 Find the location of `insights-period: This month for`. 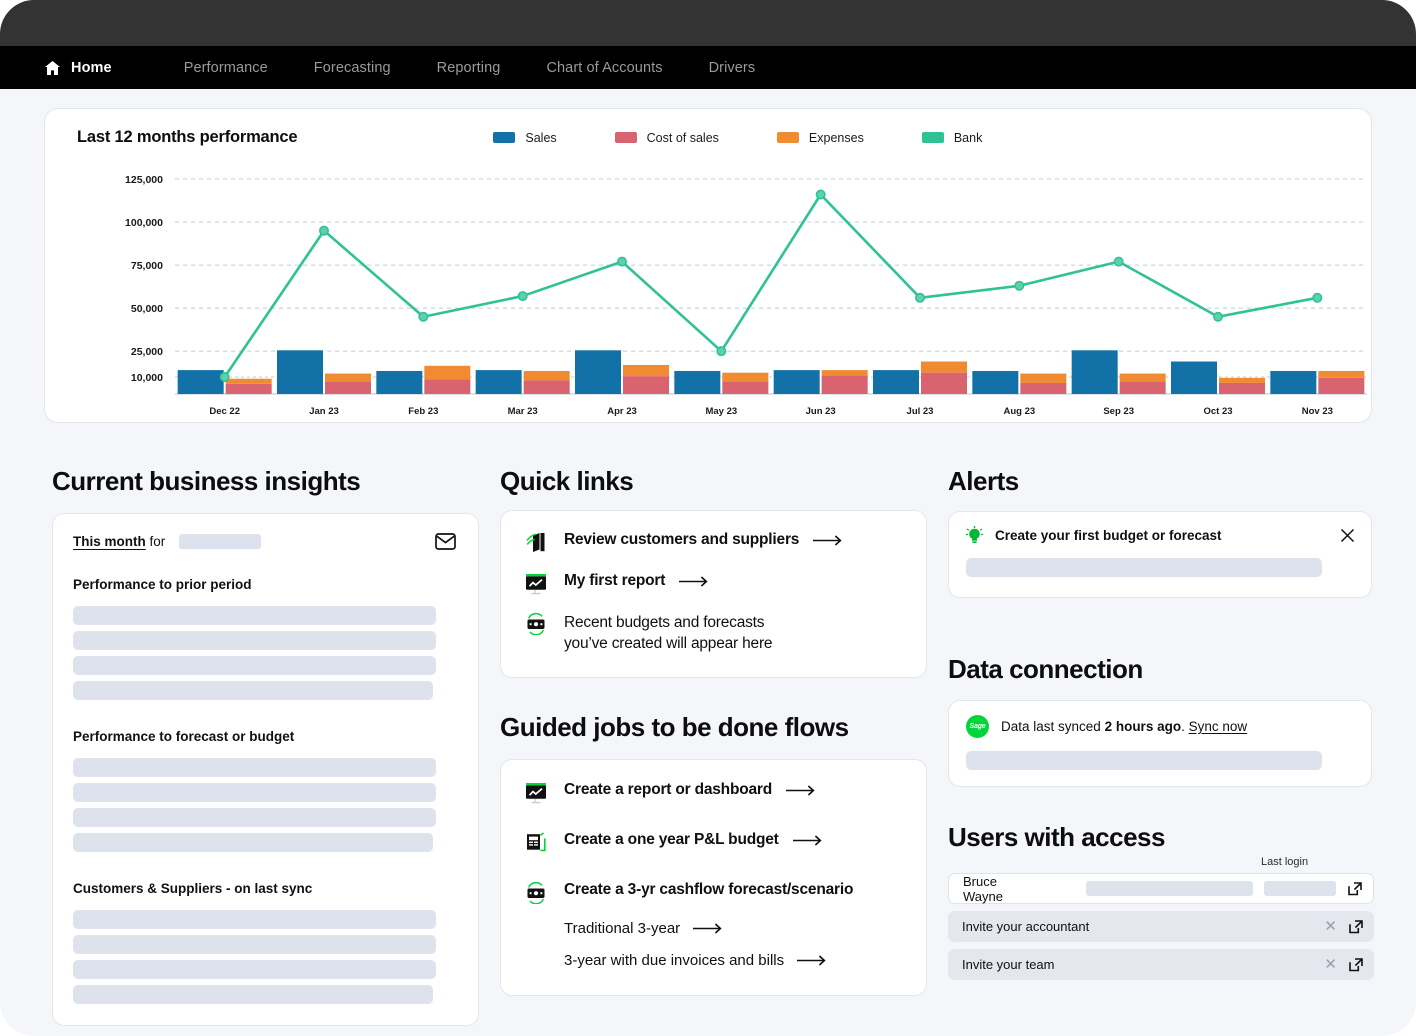

insights-period: This month for is located at coordinates (167, 542).